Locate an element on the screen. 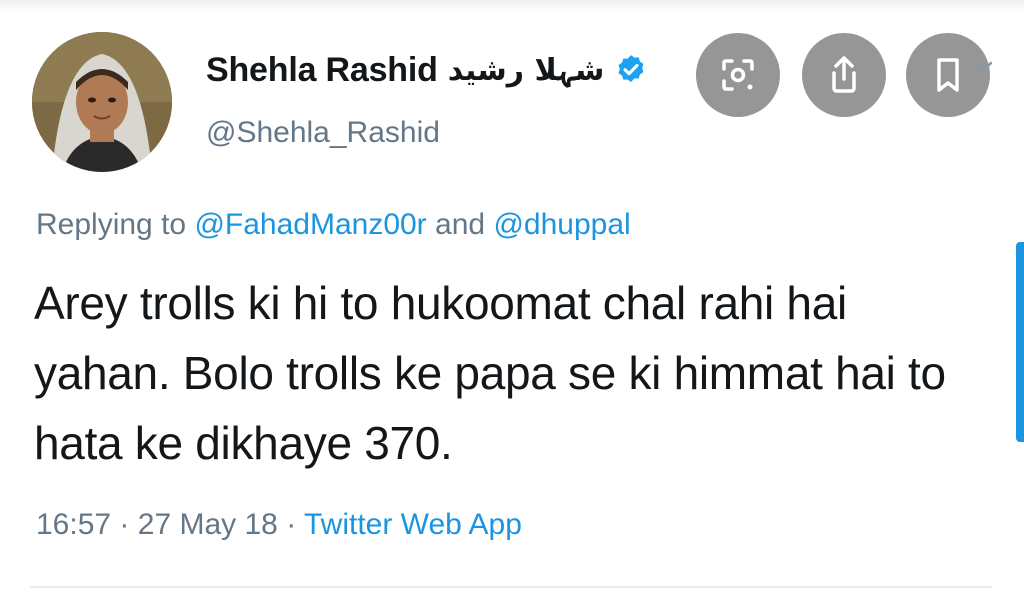 The width and height of the screenshot is (1024, 604). author-display-name: Shehla Rashid is located at coordinates (322, 70).